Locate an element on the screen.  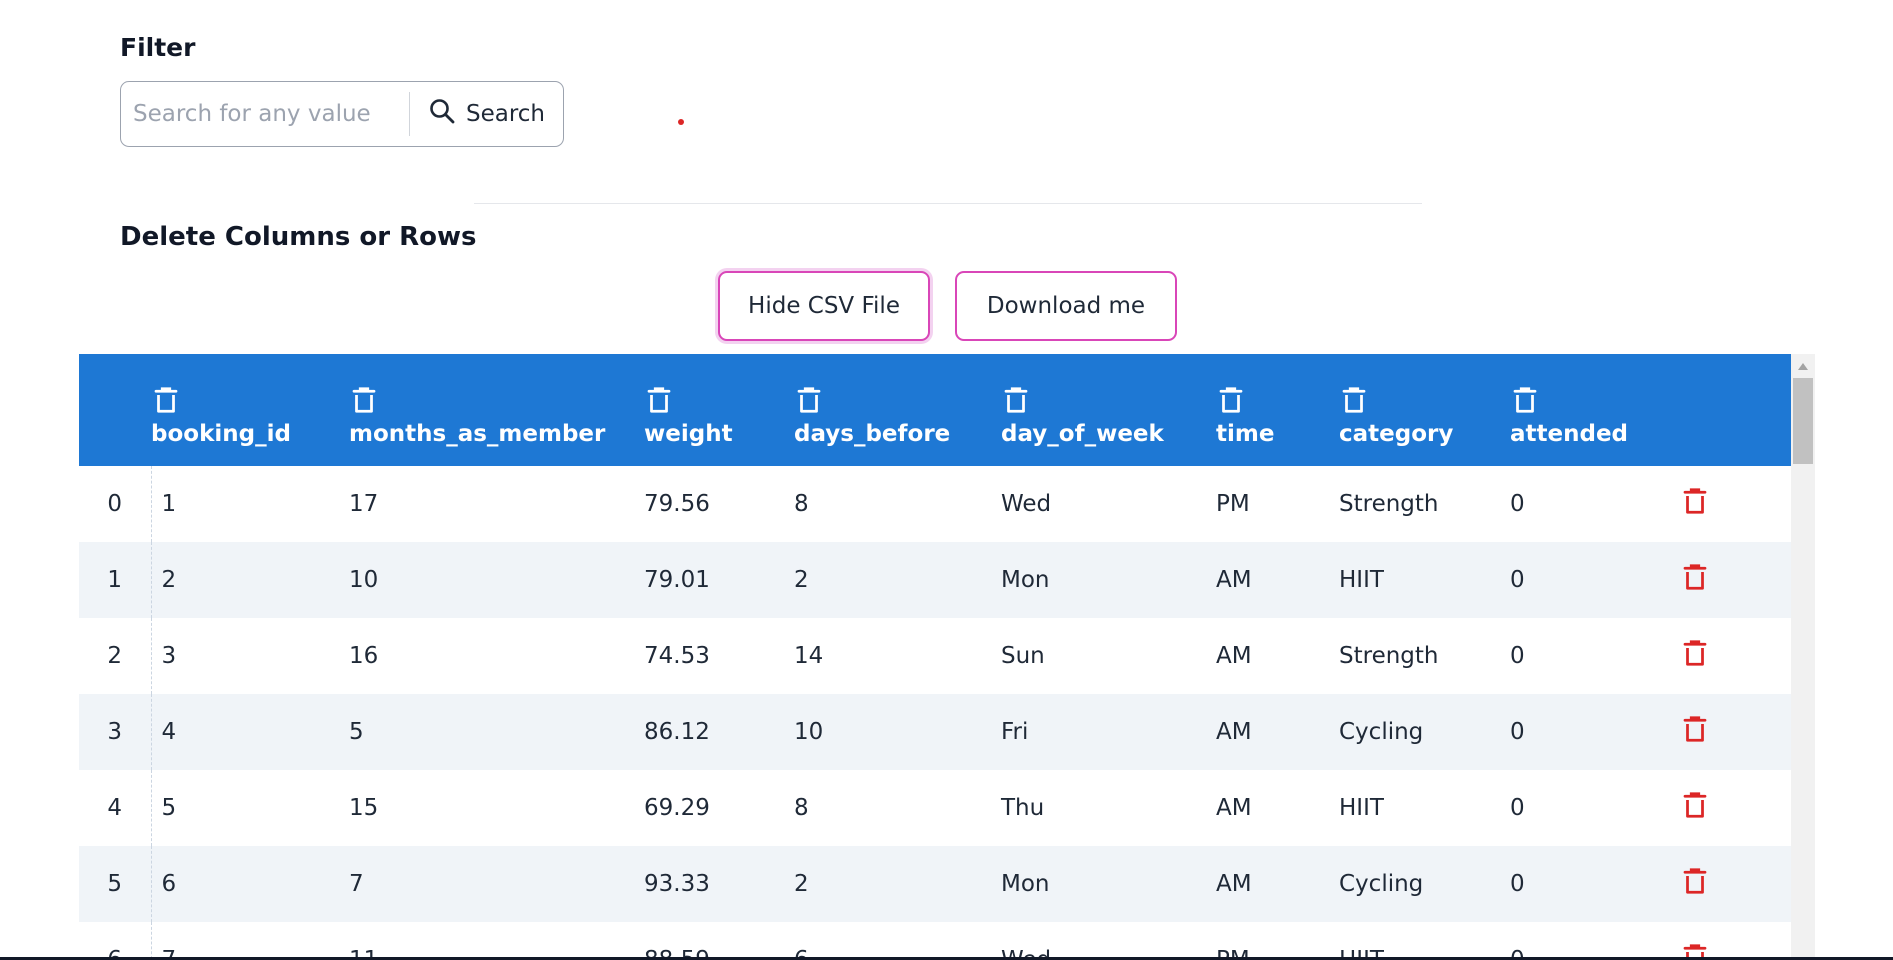
cell-months_as_member: 10 is located at coordinates (364, 580).